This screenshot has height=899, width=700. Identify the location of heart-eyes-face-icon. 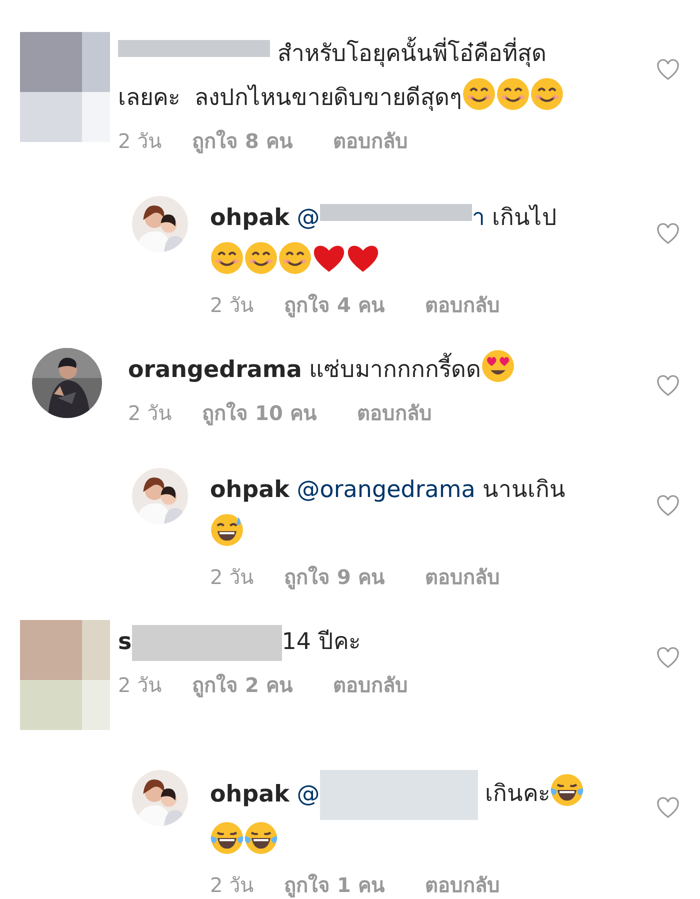
(498, 366).